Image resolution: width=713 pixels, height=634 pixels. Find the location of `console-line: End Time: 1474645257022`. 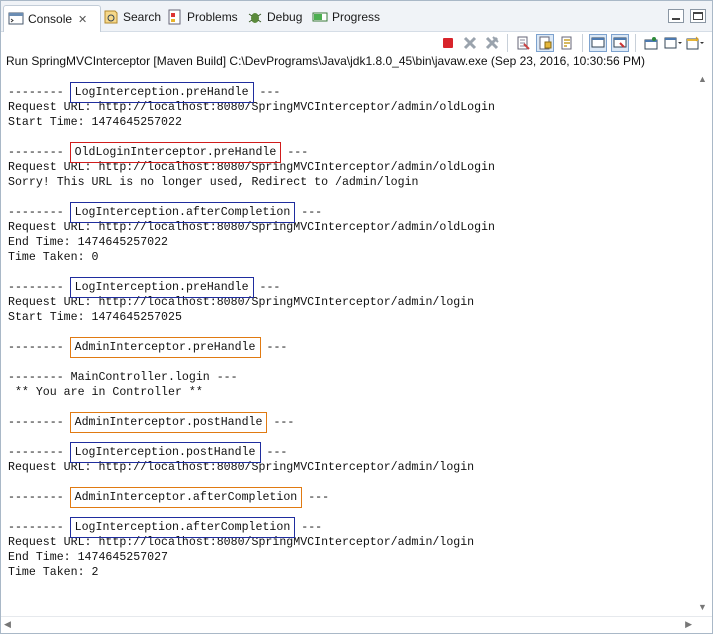

console-line: End Time: 1474645257022 is located at coordinates (88, 242).